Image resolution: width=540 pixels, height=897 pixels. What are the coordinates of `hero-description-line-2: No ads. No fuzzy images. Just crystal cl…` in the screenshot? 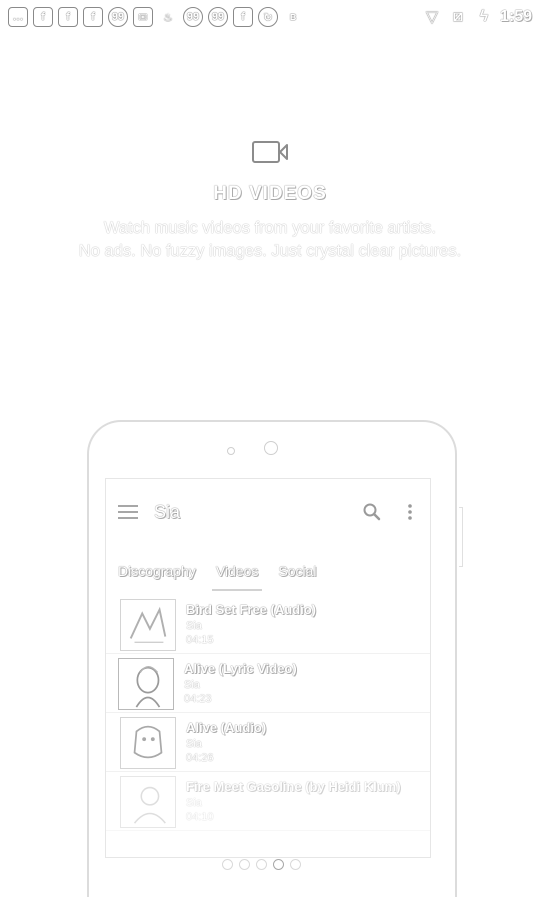 It's located at (270, 251).